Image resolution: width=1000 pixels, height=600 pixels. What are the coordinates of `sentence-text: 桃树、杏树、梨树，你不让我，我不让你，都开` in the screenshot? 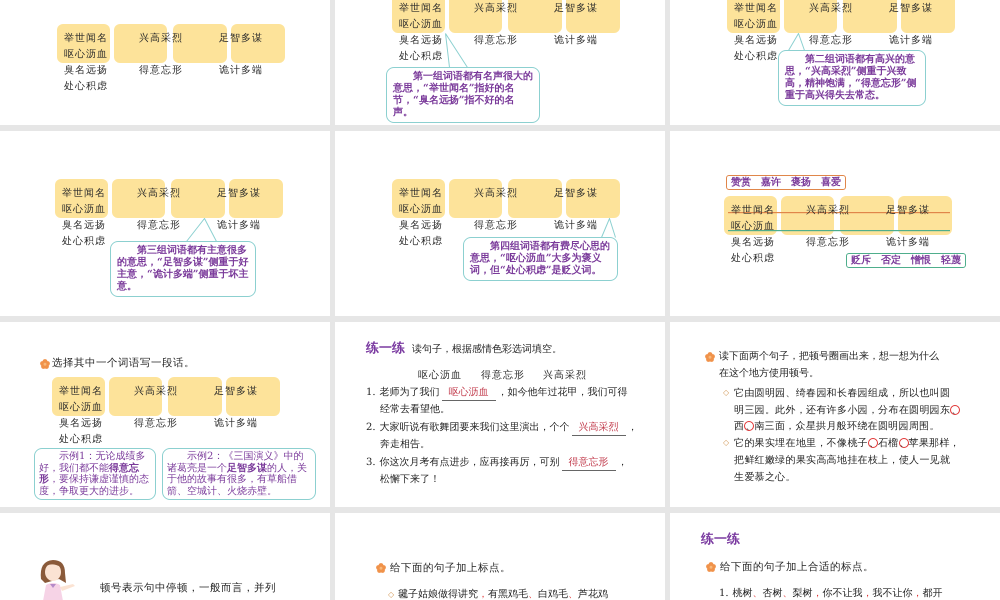 It's located at (837, 593).